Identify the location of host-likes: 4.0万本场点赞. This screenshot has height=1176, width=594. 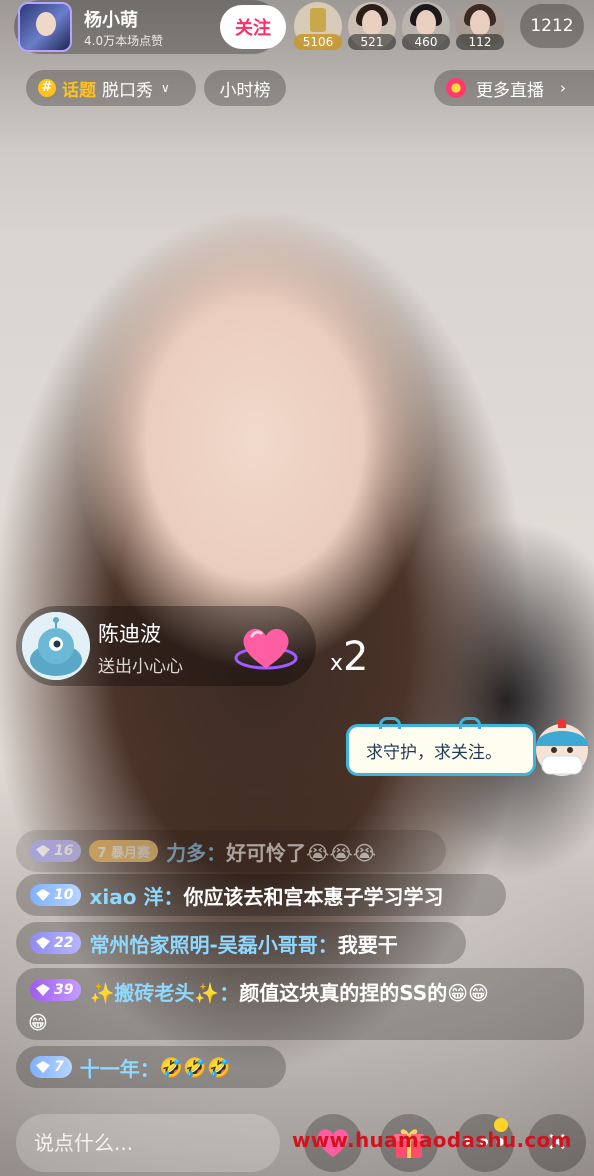
(124, 41).